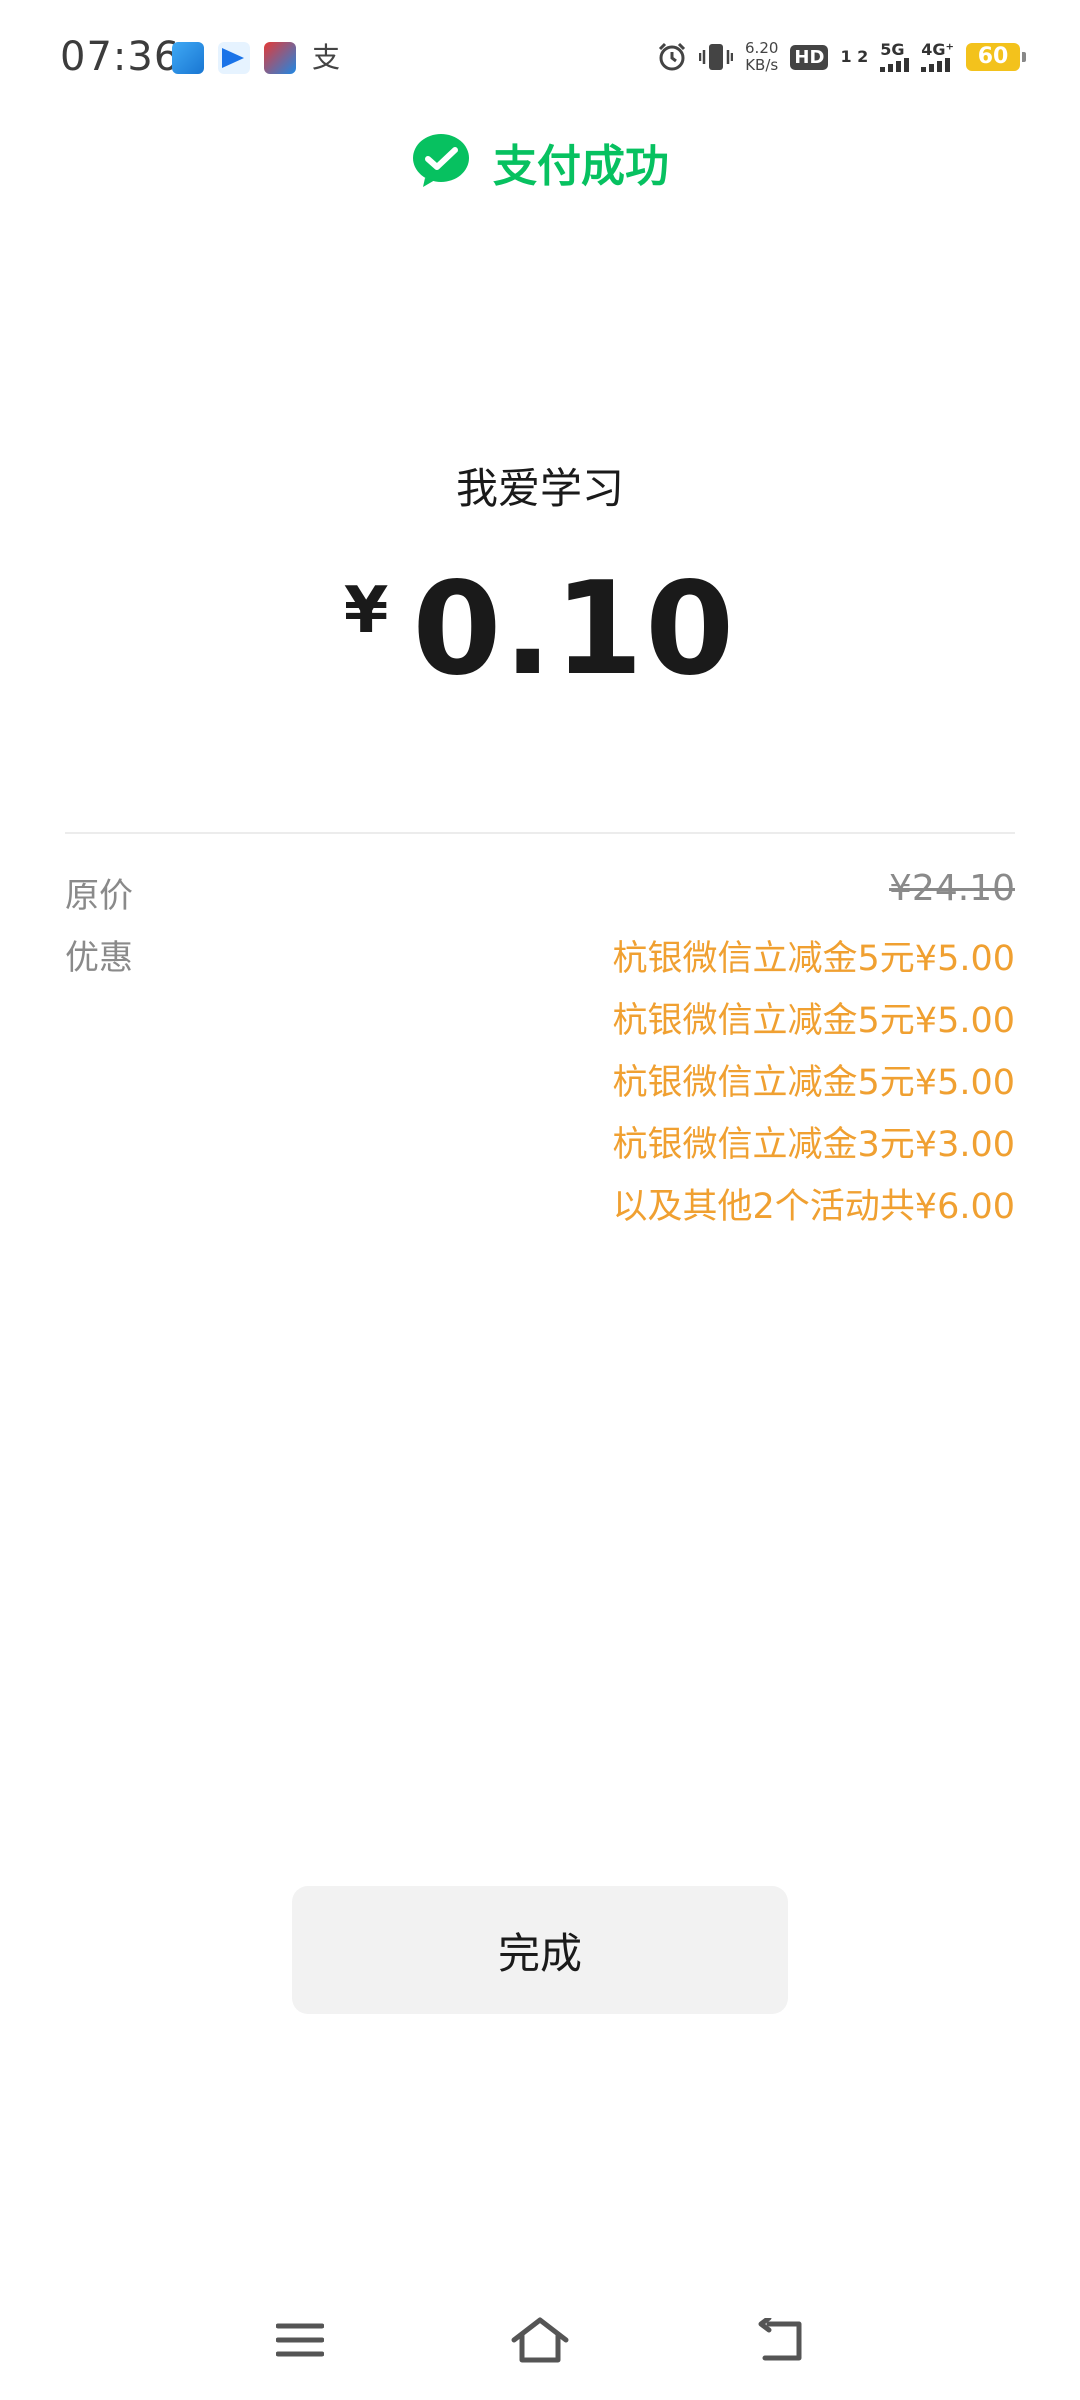 The image size is (1080, 2400). I want to click on notification-icons: 支, so click(257, 58).